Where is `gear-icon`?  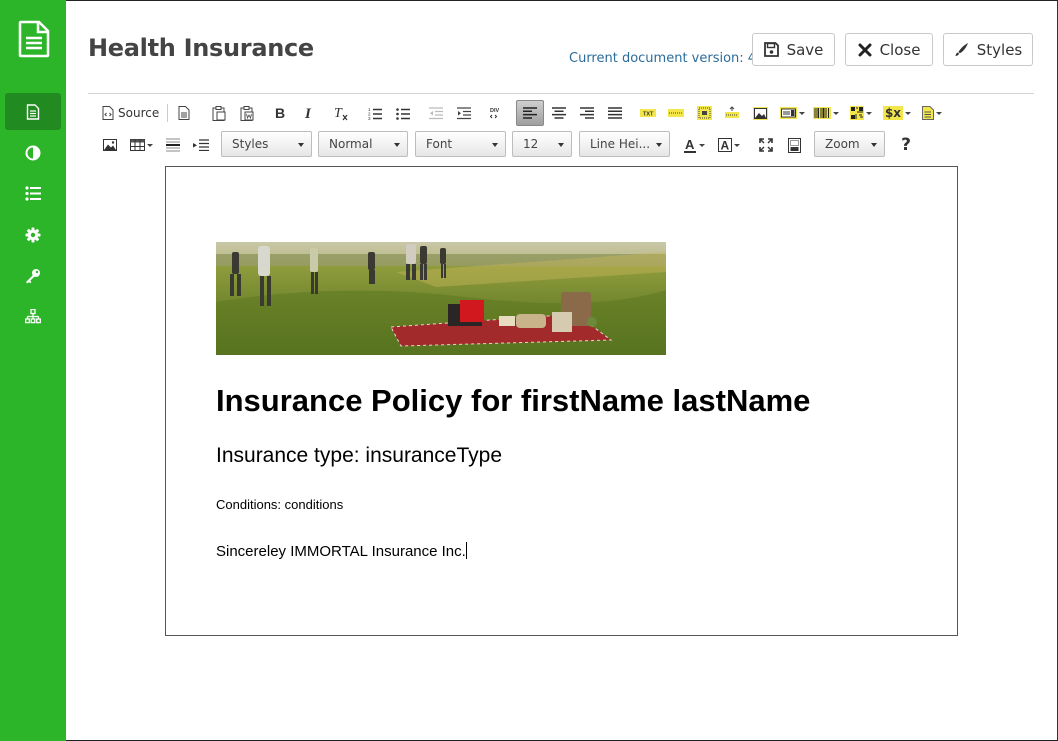 gear-icon is located at coordinates (33, 234).